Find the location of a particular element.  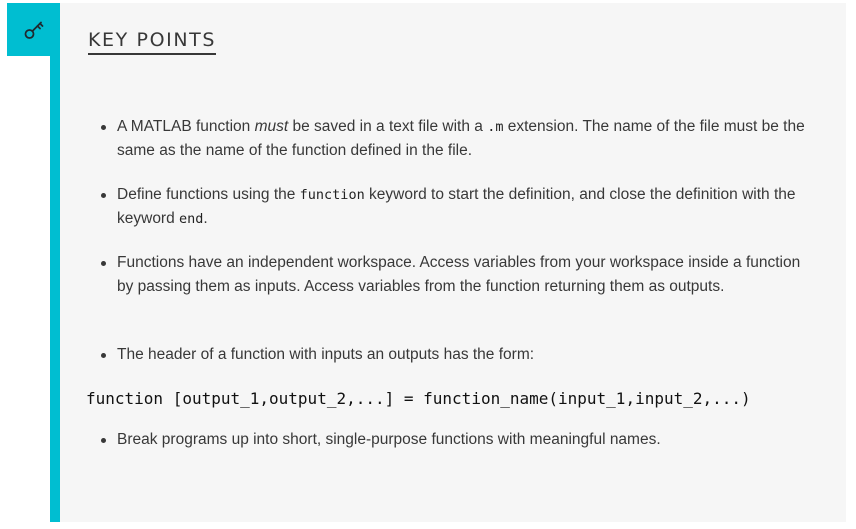

callout-heading: KEY POINTS is located at coordinates (152, 41).